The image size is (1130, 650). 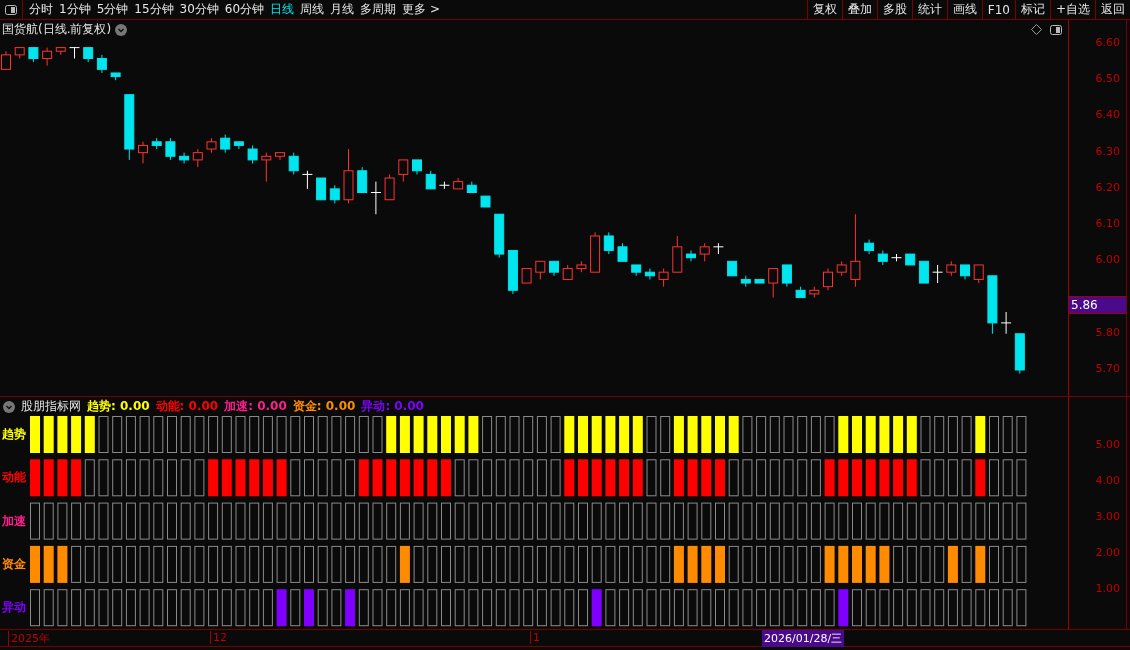 What do you see at coordinates (1107, 332) in the screenshot?
I see `axis-label: 5.80` at bounding box center [1107, 332].